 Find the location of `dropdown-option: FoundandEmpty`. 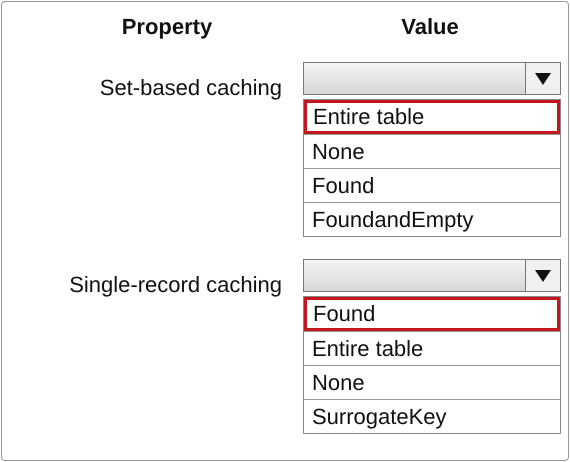

dropdown-option: FoundandEmpty is located at coordinates (432, 219).